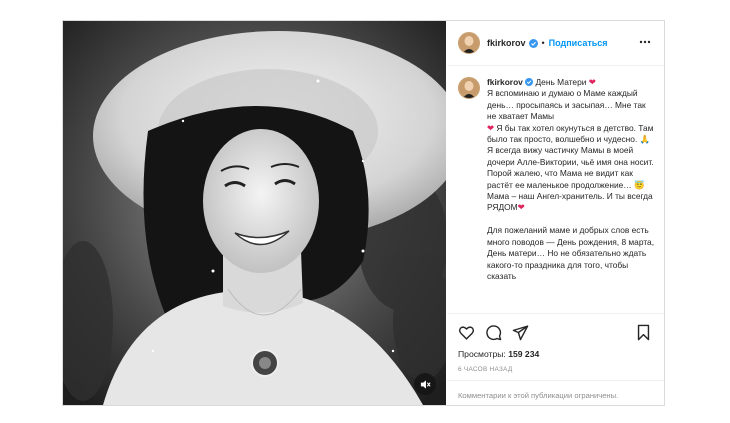 The height and width of the screenshot is (423, 730). Describe the element at coordinates (561, 82) in the screenshot. I see `caption-title: День Матери` at that location.